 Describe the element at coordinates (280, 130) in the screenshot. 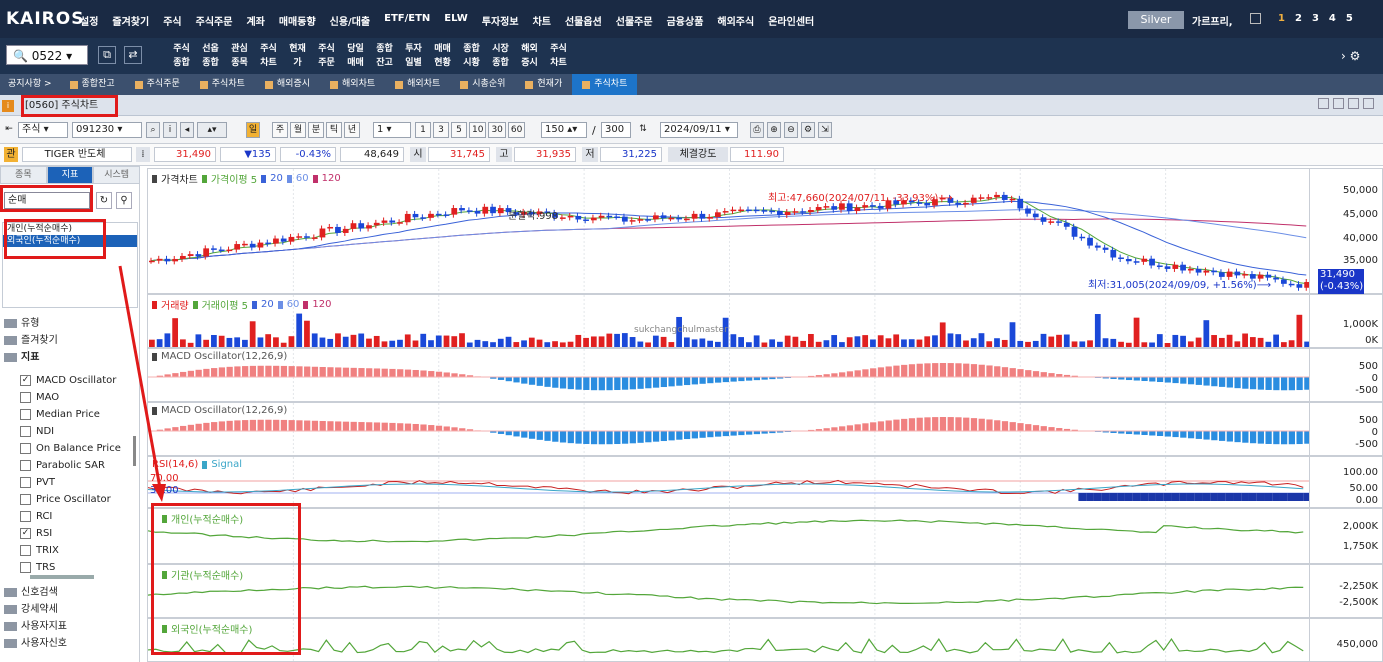

I see `period-button: 주` at that location.